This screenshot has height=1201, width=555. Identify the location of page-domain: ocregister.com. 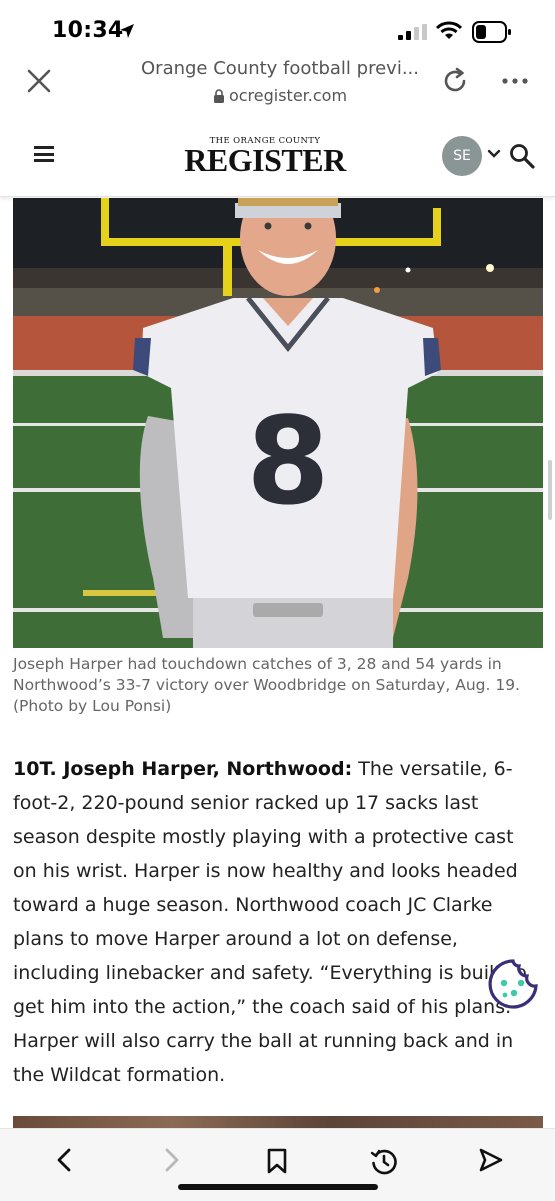
(280, 95).